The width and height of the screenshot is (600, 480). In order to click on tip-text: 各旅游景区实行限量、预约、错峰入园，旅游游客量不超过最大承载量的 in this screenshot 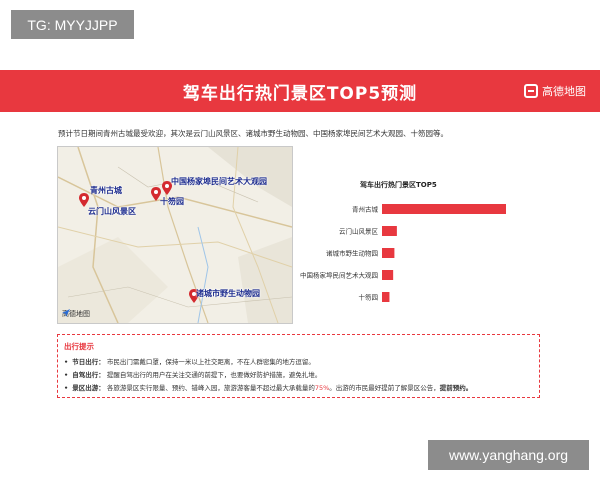, I will do `click(210, 388)`.